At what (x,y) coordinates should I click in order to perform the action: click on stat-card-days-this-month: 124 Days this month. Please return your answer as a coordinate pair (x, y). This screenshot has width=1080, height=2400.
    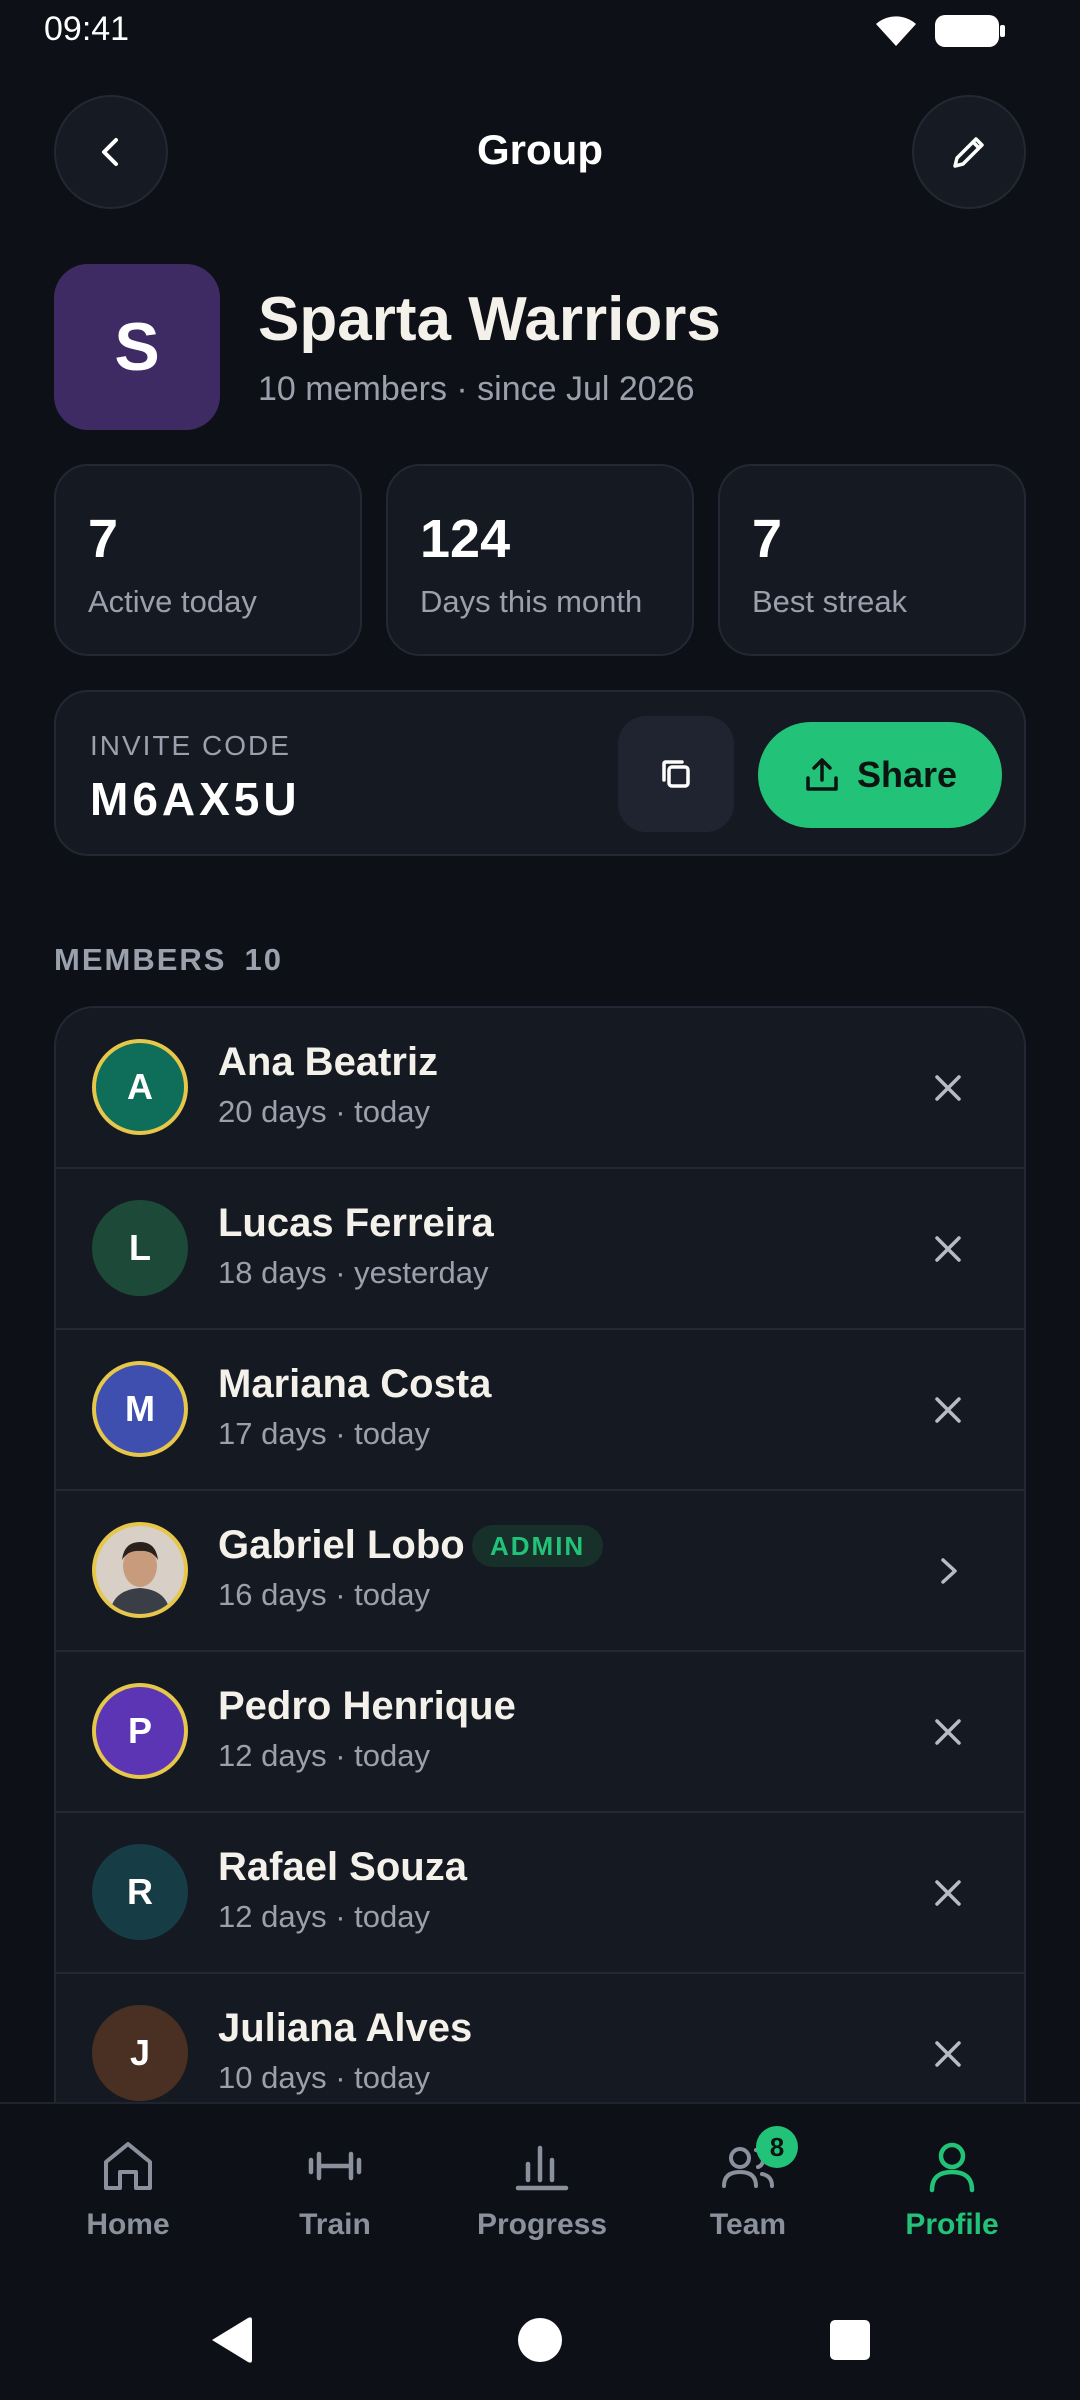
    Looking at the image, I should click on (540, 560).